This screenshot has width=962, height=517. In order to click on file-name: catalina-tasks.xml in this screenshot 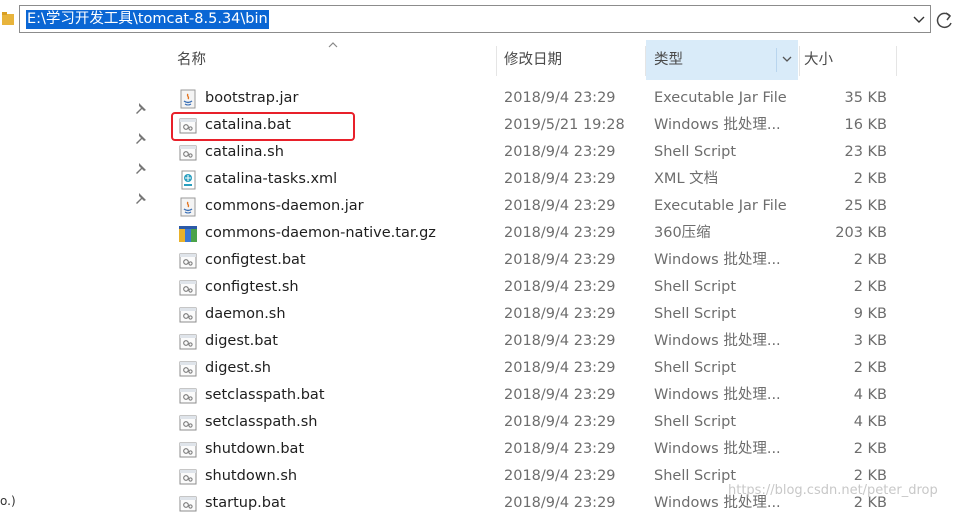, I will do `click(271, 179)`.